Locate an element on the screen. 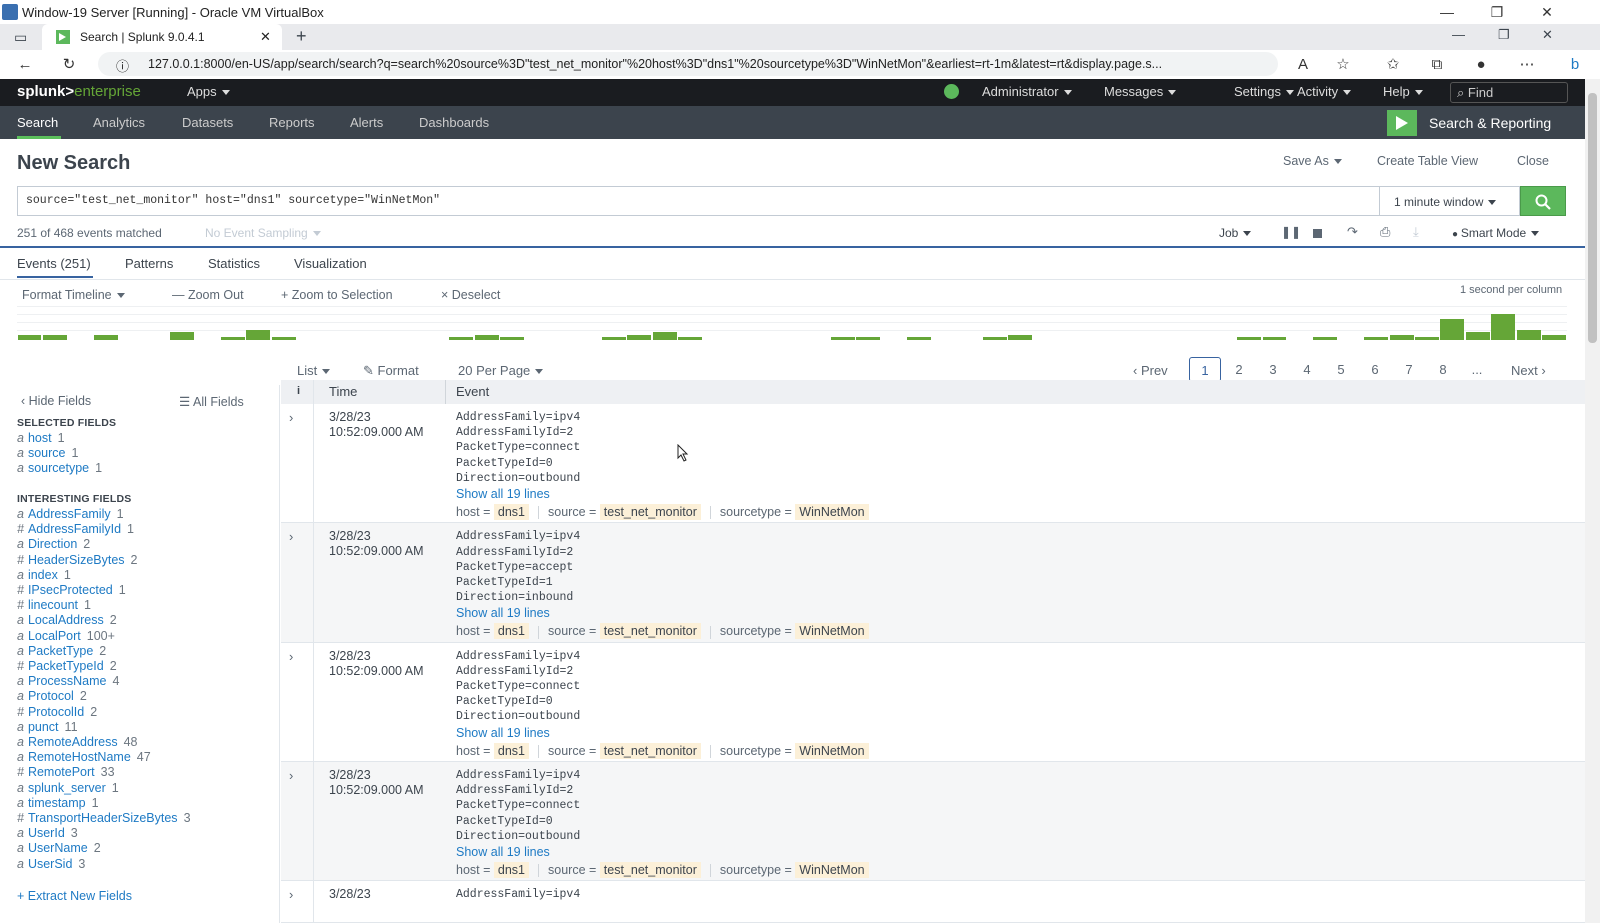 The width and height of the screenshot is (1600, 923). time-column-header: Time is located at coordinates (343, 391).